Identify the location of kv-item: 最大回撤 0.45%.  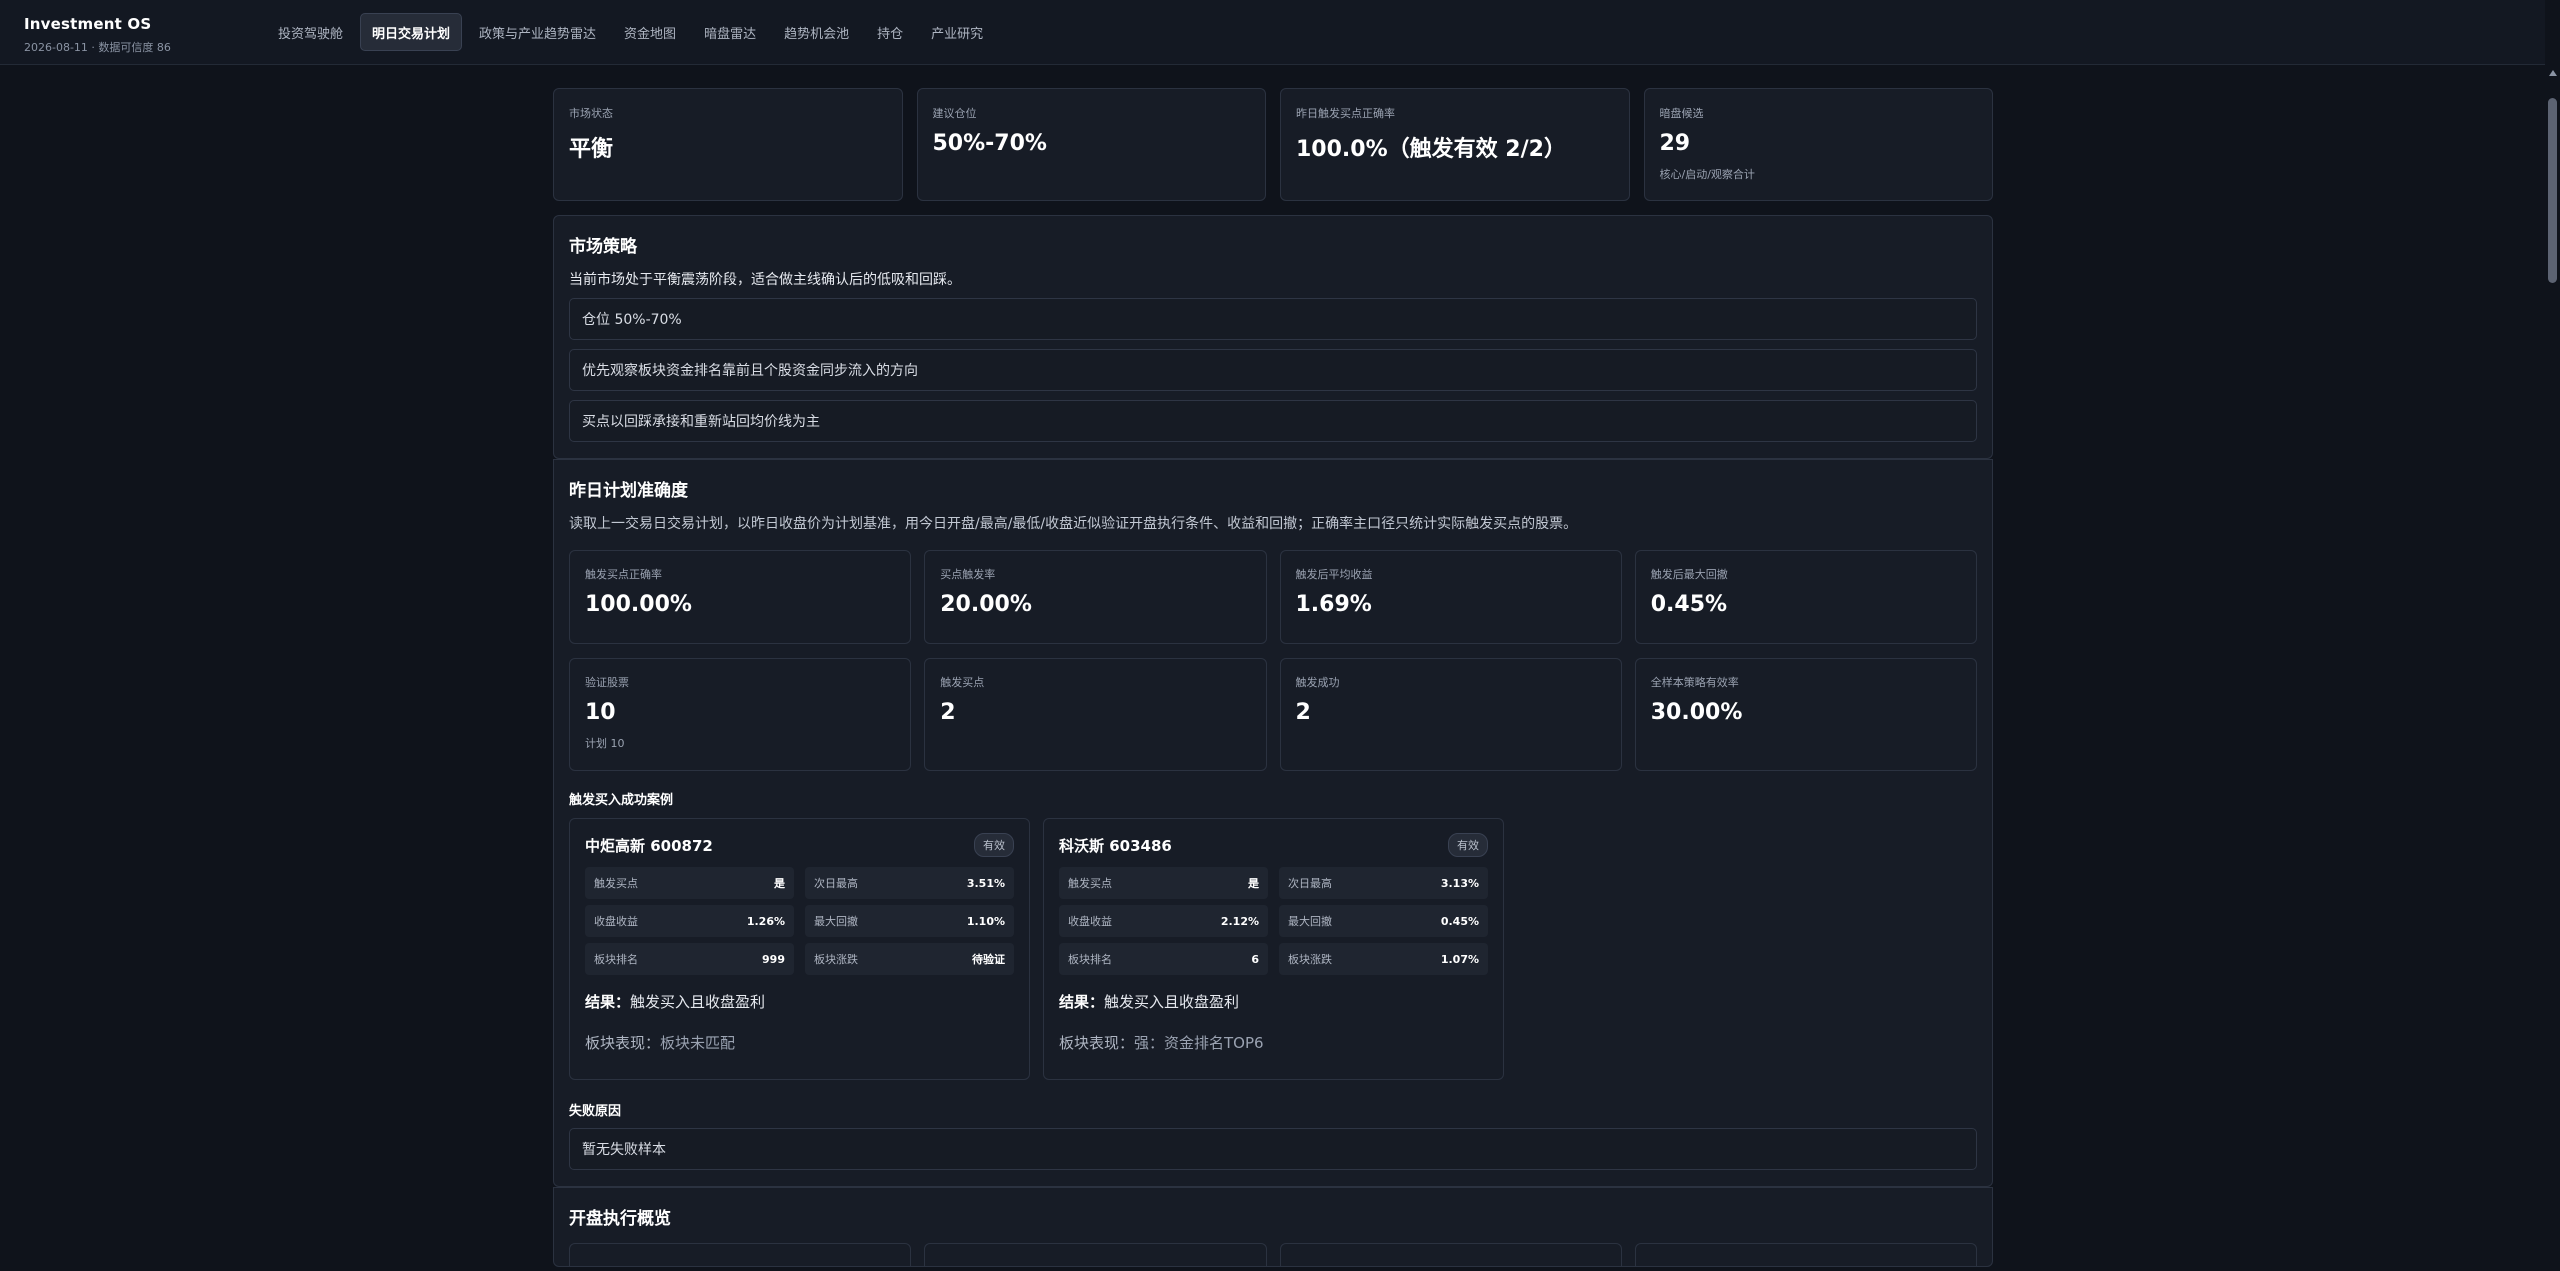
(1383, 921).